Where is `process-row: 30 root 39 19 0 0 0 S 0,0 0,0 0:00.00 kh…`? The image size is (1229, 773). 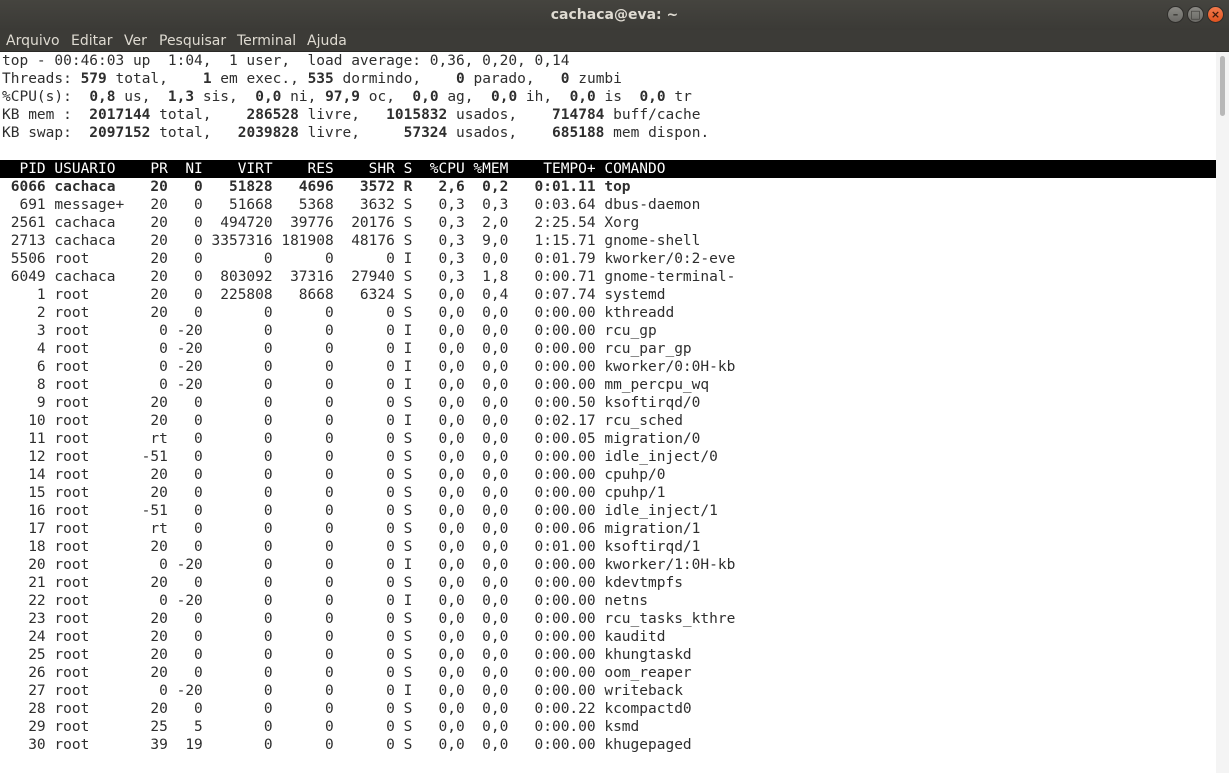 process-row: 30 root 39 19 0 0 0 S 0,0 0,0 0:00.00 kh… is located at coordinates (347, 745).